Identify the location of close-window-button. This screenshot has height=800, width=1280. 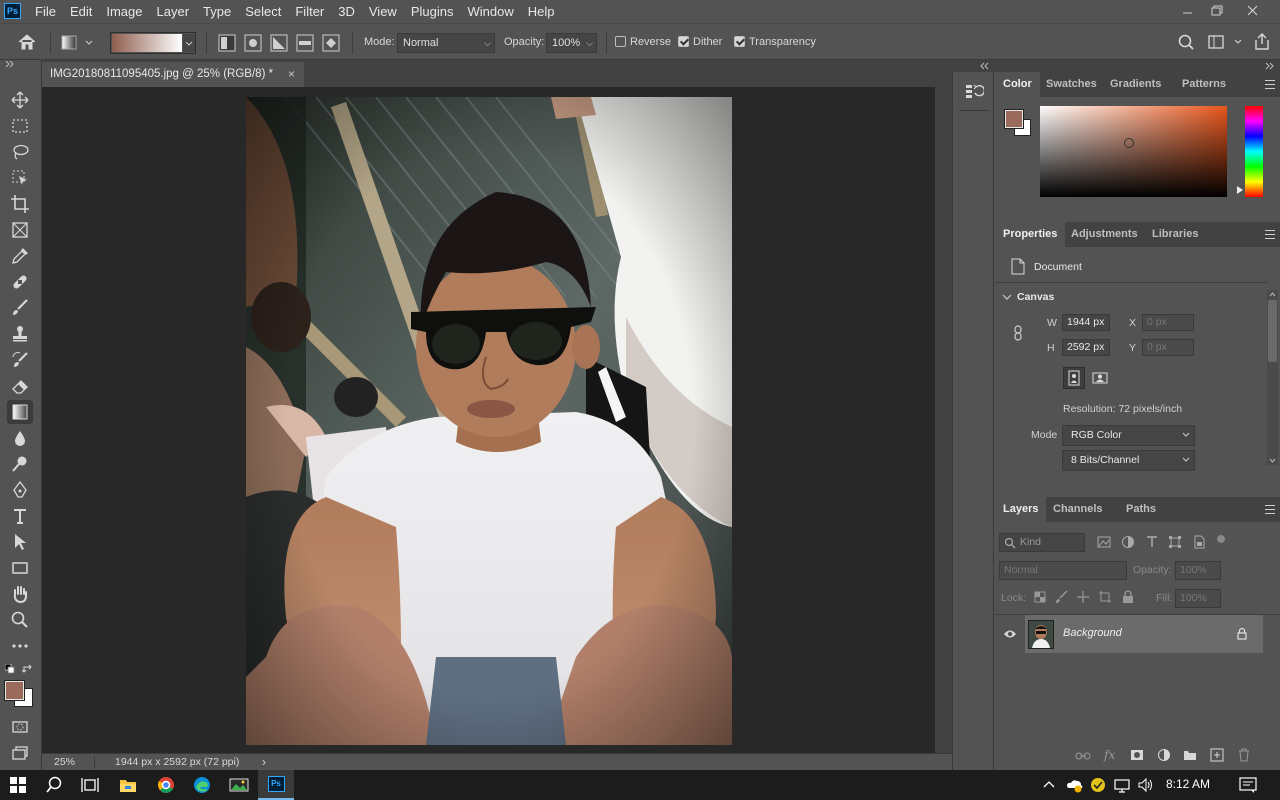
(1253, 11).